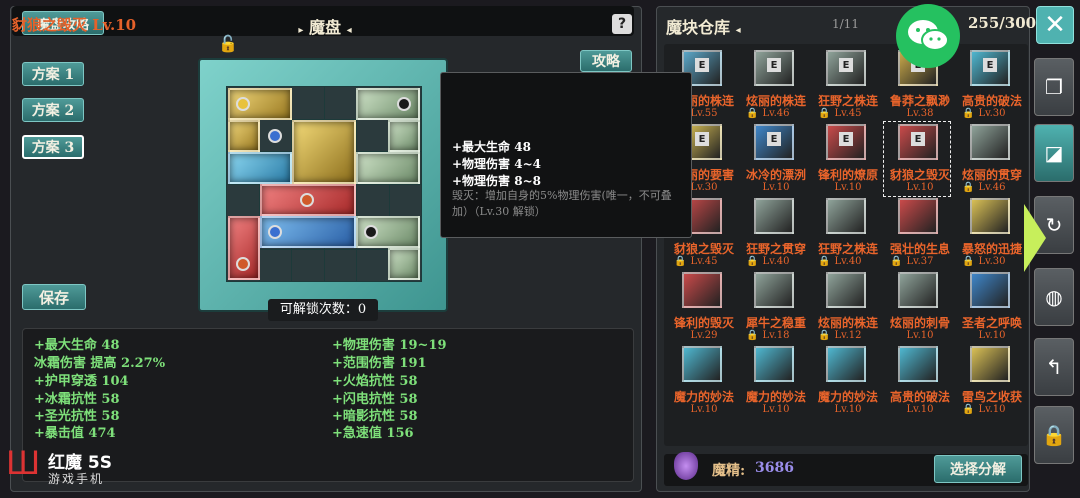 This screenshot has height=498, width=1080. Describe the element at coordinates (989, 233) in the screenshot. I see `warehouse-item: 暴怒的迅捷 Lv.30 🔒` at that location.